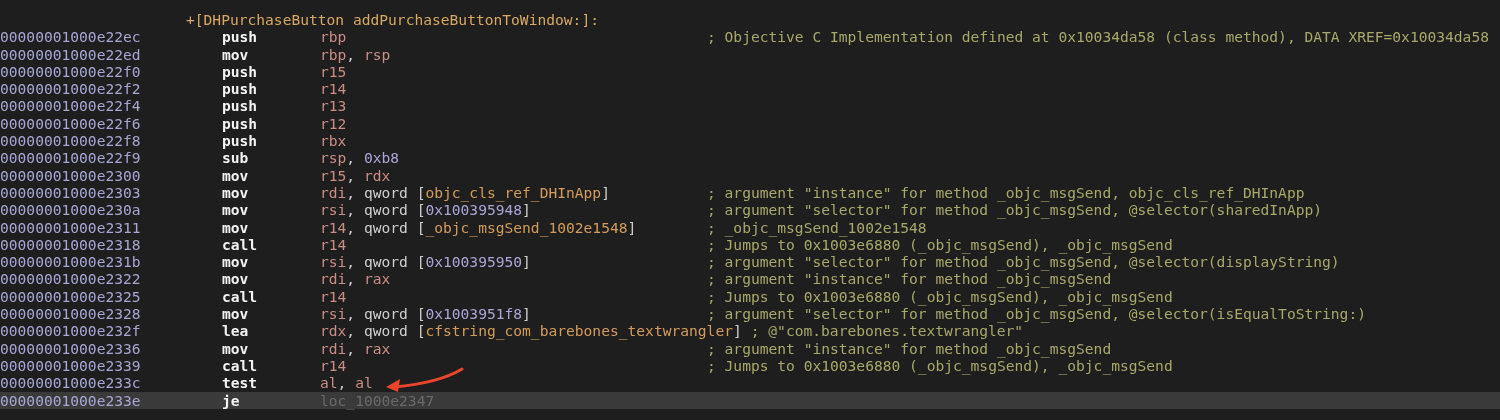  I want to click on operands: rbp, rsp, so click(355, 54).